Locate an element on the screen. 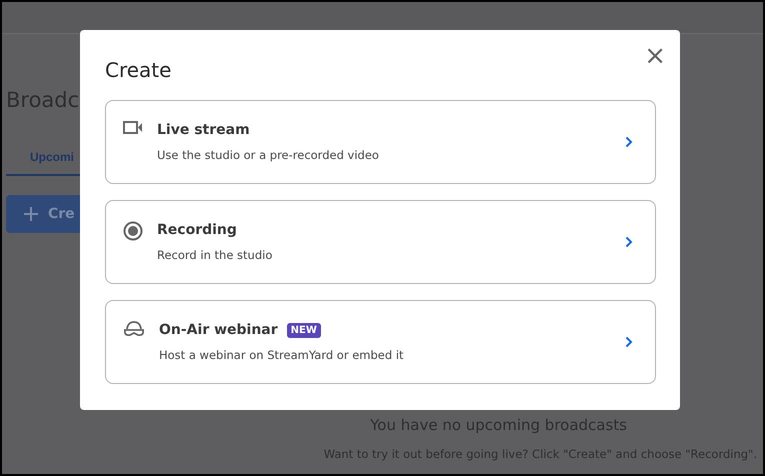 The width and height of the screenshot is (765, 476). headset-icon is located at coordinates (134, 329).